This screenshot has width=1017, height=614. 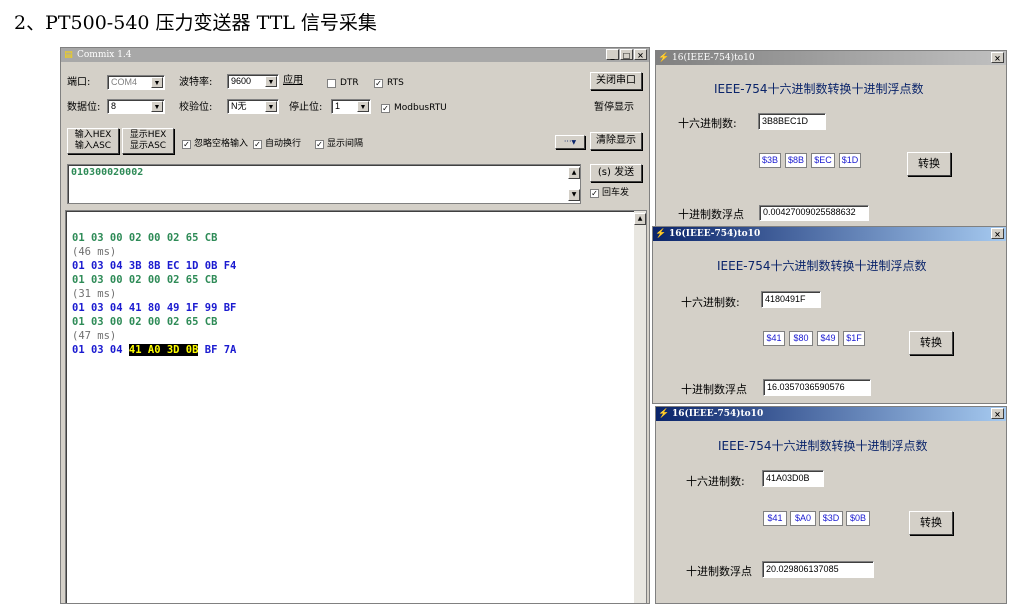 What do you see at coordinates (186, 144) in the screenshot?
I see `ignore-space-checkbox: ✓` at bounding box center [186, 144].